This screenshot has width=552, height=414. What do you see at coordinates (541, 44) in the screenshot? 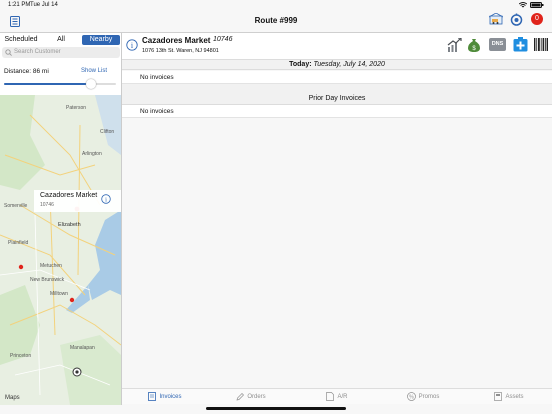
I see `barcode-icon` at bounding box center [541, 44].